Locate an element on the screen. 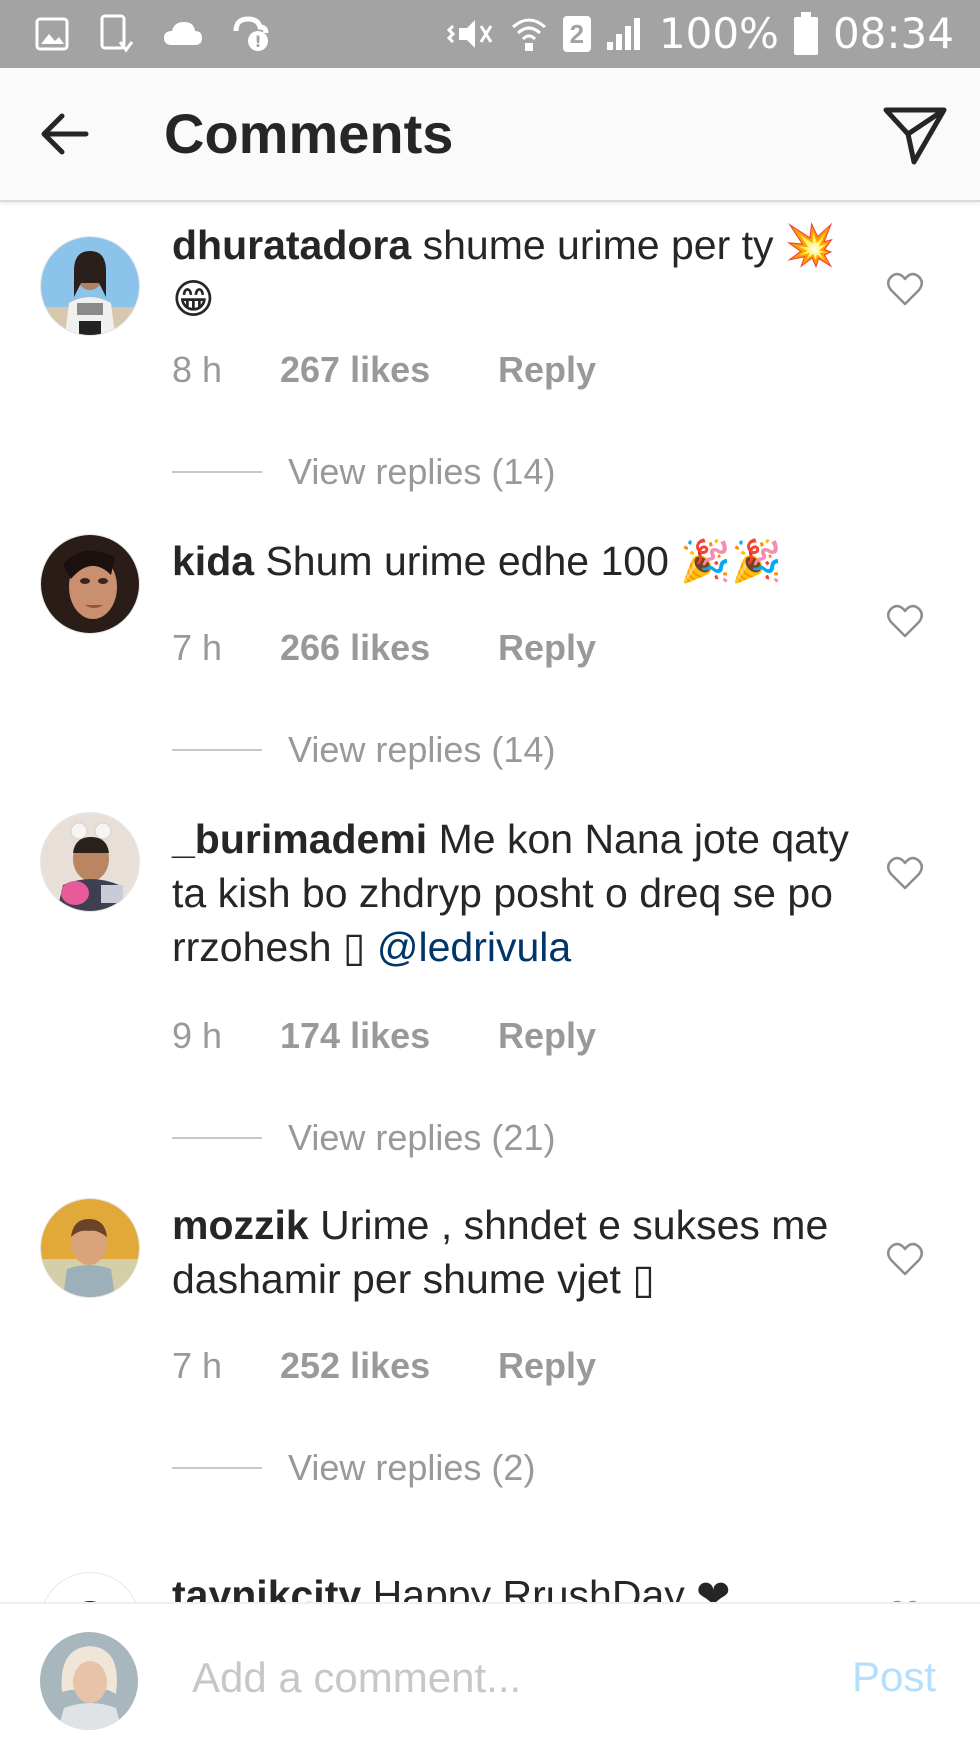 The height and width of the screenshot is (1744, 980). comment-time: 9 h is located at coordinates (197, 1035).